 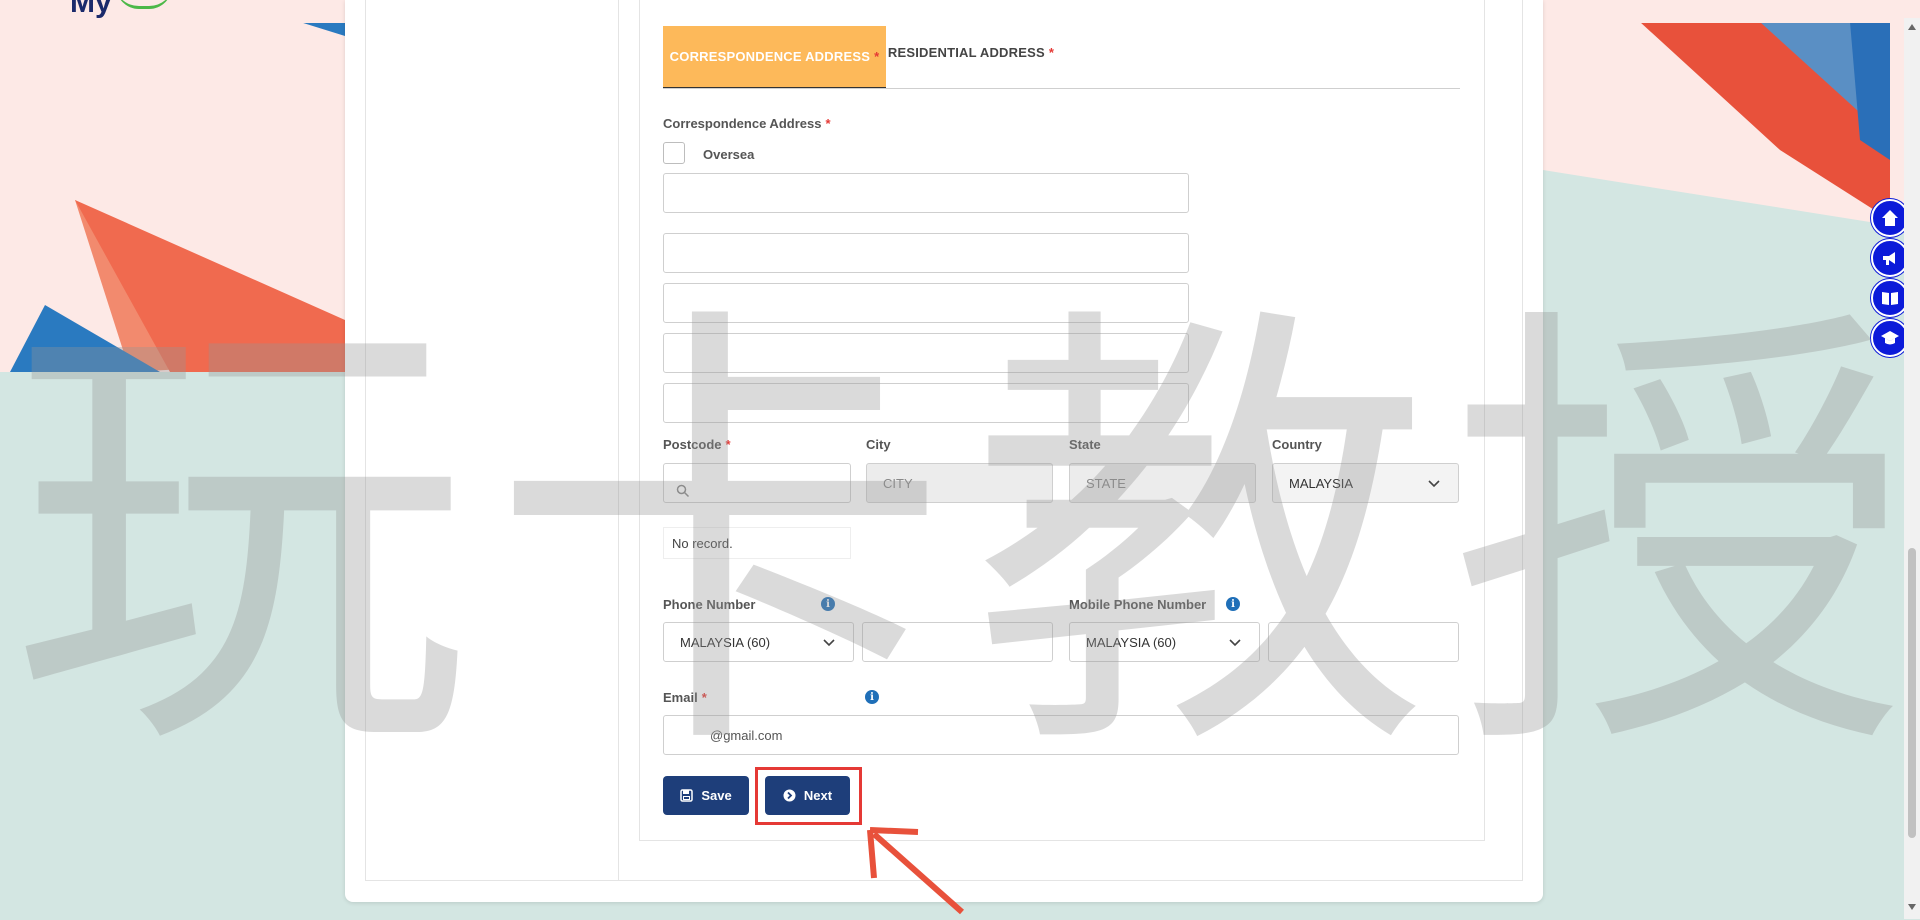 What do you see at coordinates (757, 543) in the screenshot?
I see `postcode-no-record-dropdown: No record.` at bounding box center [757, 543].